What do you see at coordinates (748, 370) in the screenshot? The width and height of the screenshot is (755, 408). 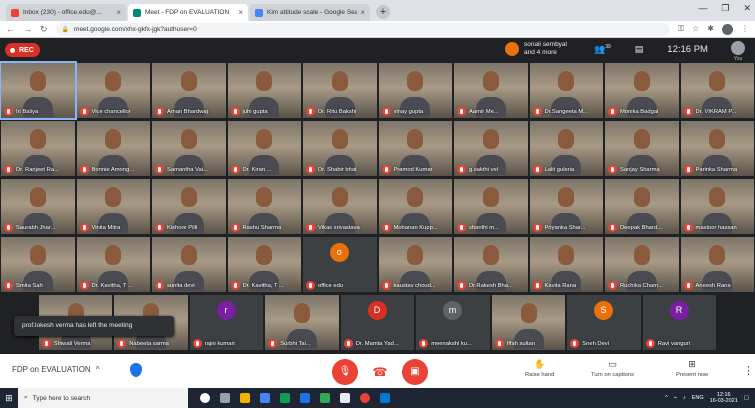 I see `more-options-icon: ⋮` at bounding box center [748, 370].